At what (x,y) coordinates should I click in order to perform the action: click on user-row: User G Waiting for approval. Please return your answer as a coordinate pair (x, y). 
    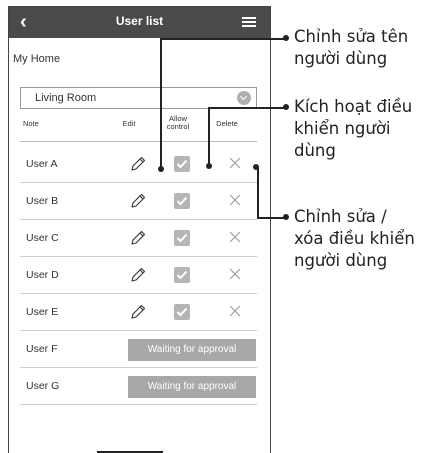
    Looking at the image, I should click on (138, 386).